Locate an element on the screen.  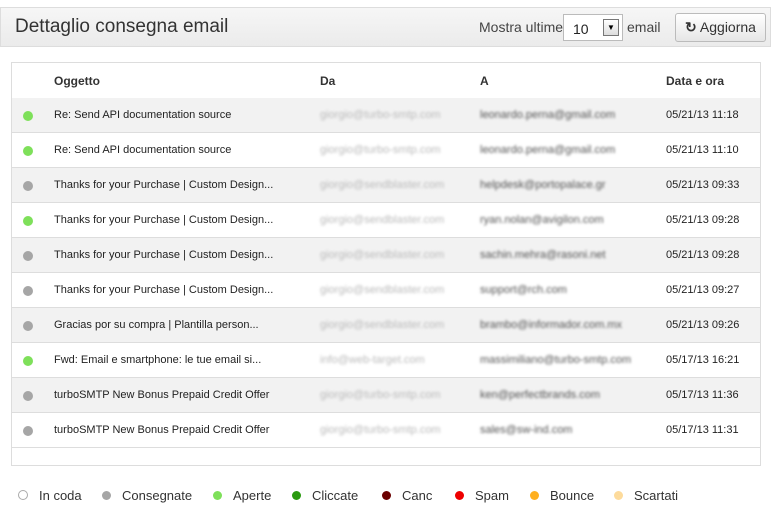
col-to: A is located at coordinates (484, 81).